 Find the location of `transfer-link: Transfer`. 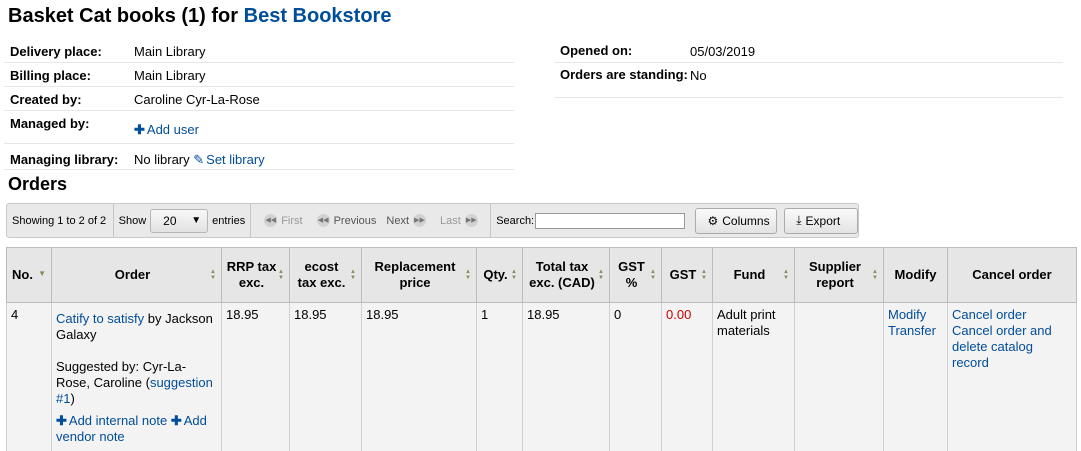

transfer-link: Transfer is located at coordinates (915, 331).